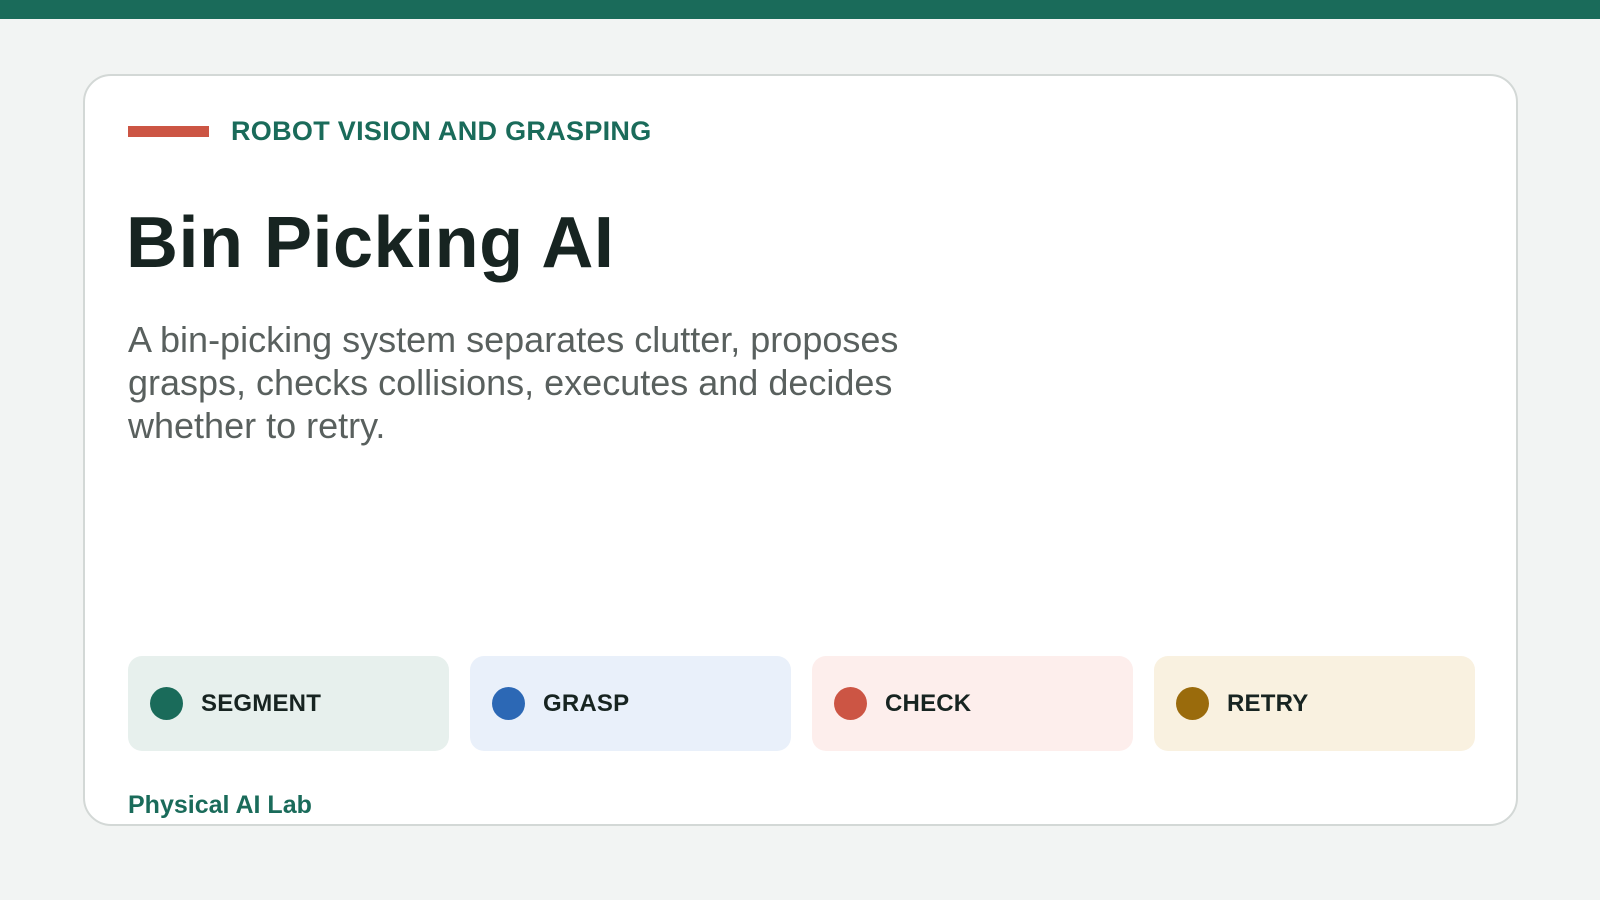 The width and height of the screenshot is (1600, 900). Describe the element at coordinates (220, 805) in the screenshot. I see `footer-label: Physical AI Lab` at that location.